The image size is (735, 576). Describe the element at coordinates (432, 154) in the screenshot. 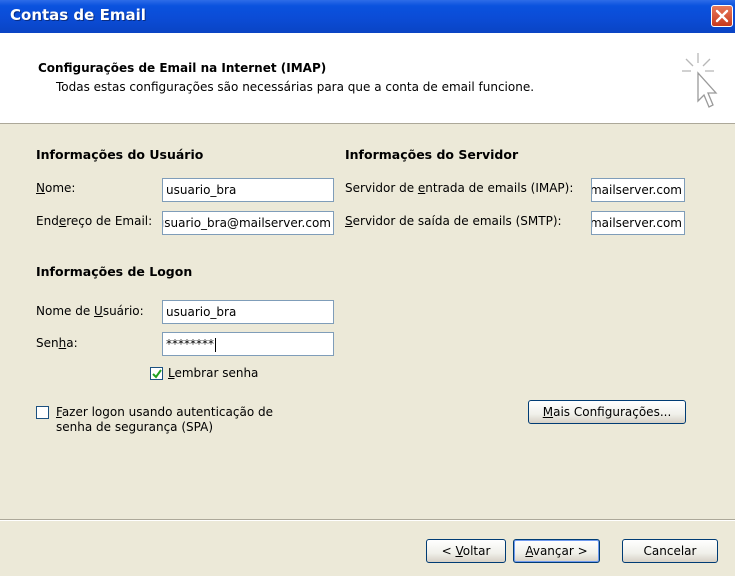

I see `server-info-heading: Informações do Servidor` at that location.